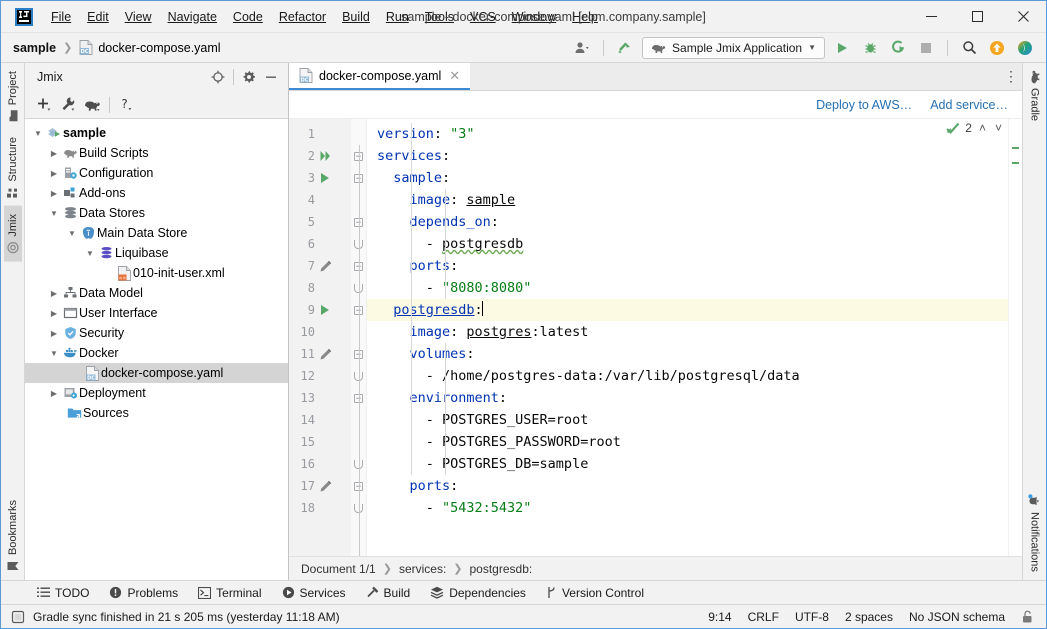 This screenshot has width=1047, height=629. I want to click on menu-file: File, so click(61, 17).